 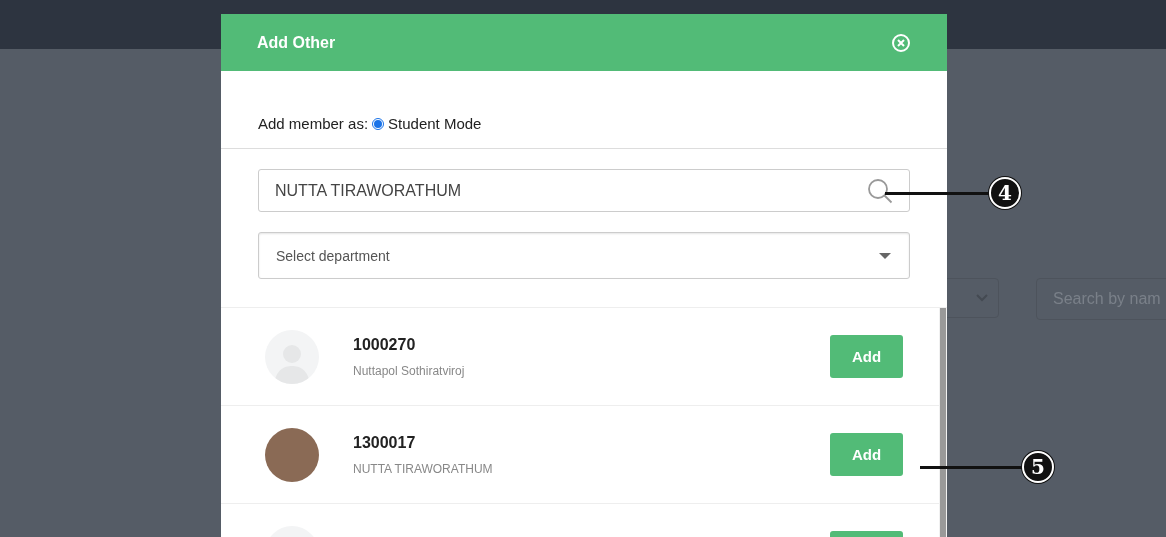 I want to click on photo-placeholder, so click(x=292, y=454).